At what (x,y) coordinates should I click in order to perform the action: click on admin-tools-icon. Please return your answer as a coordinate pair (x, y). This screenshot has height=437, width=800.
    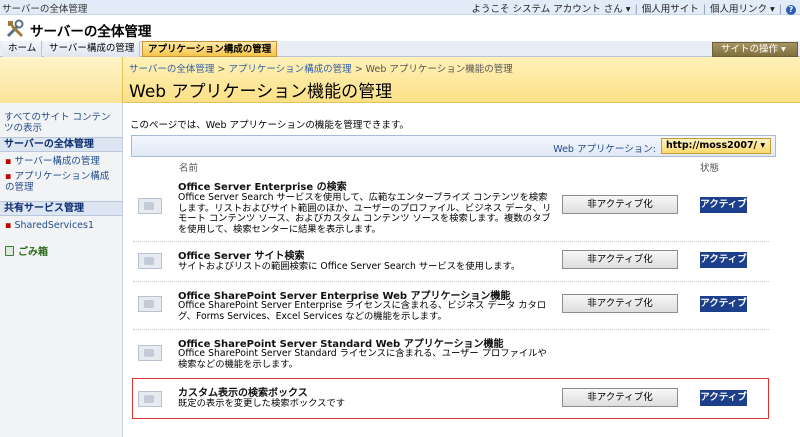
    Looking at the image, I should click on (15, 28).